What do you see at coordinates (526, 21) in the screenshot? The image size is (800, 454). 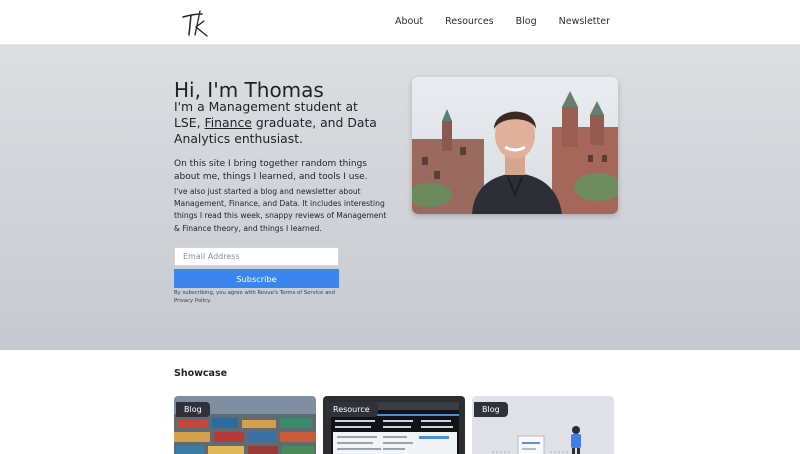 I see `nav-blog: Blog` at bounding box center [526, 21].